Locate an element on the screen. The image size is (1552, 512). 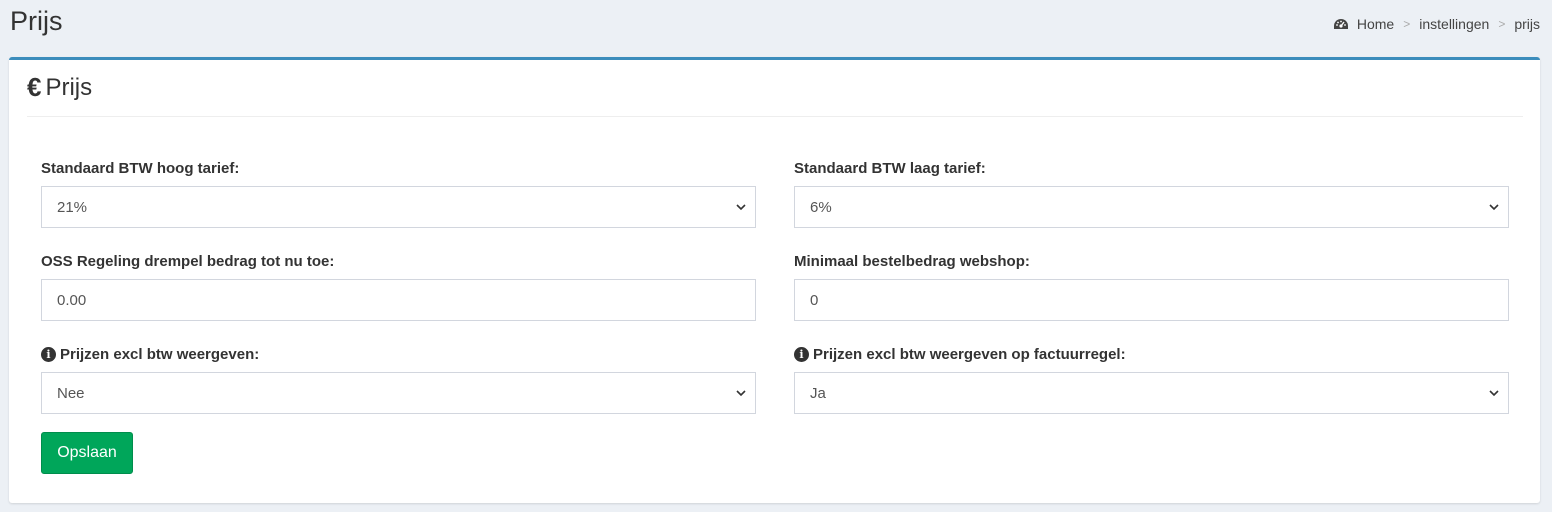
min-bestelbedrag-input: 0 is located at coordinates (1151, 300).